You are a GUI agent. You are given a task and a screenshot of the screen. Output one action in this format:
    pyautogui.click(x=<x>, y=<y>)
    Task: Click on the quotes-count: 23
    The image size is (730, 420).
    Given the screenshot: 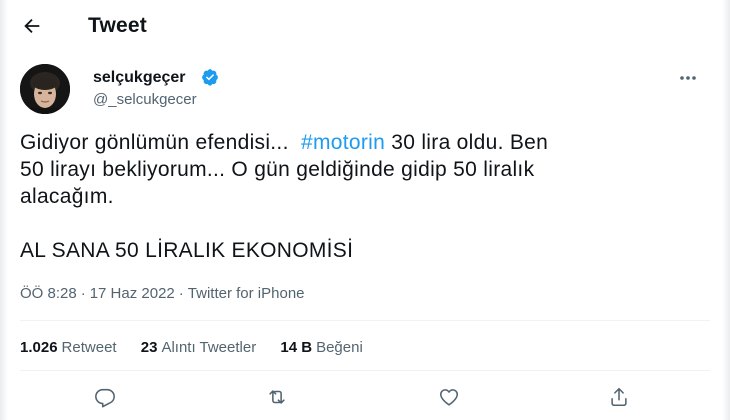 What is the action you would take?
    pyautogui.click(x=149, y=347)
    